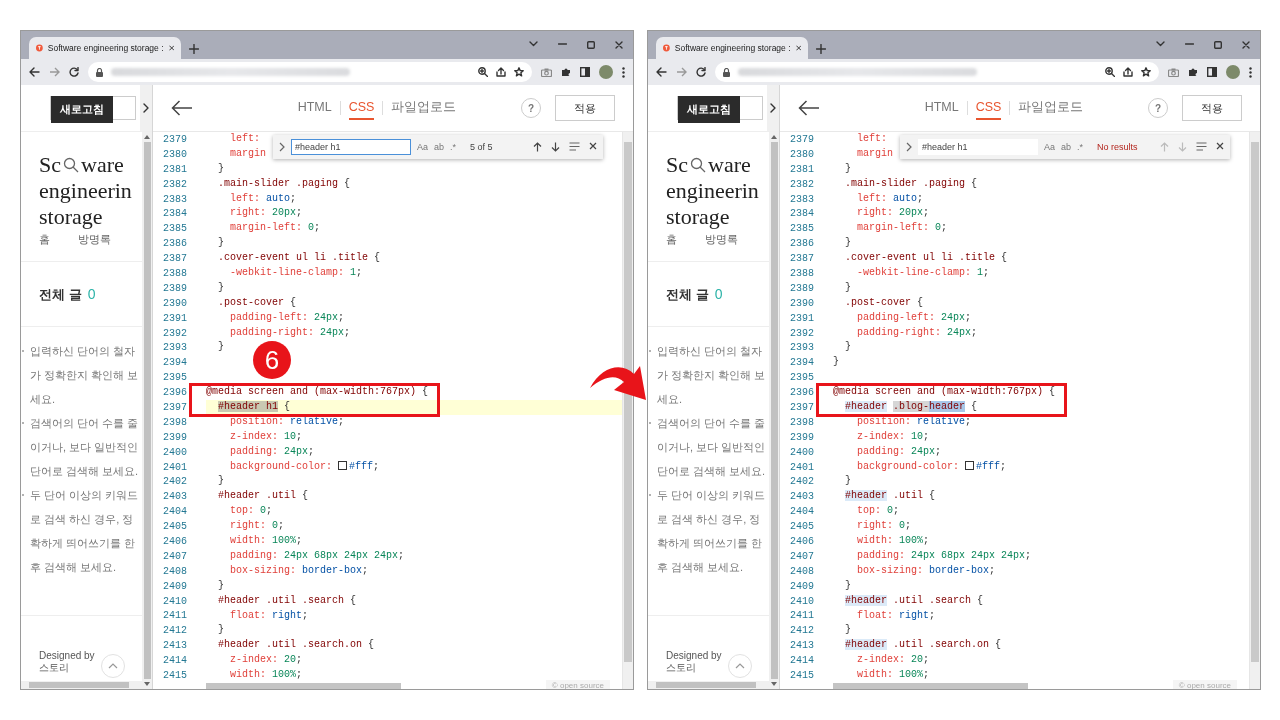  What do you see at coordinates (537, 147) in the screenshot?
I see `previous-match-icon` at bounding box center [537, 147].